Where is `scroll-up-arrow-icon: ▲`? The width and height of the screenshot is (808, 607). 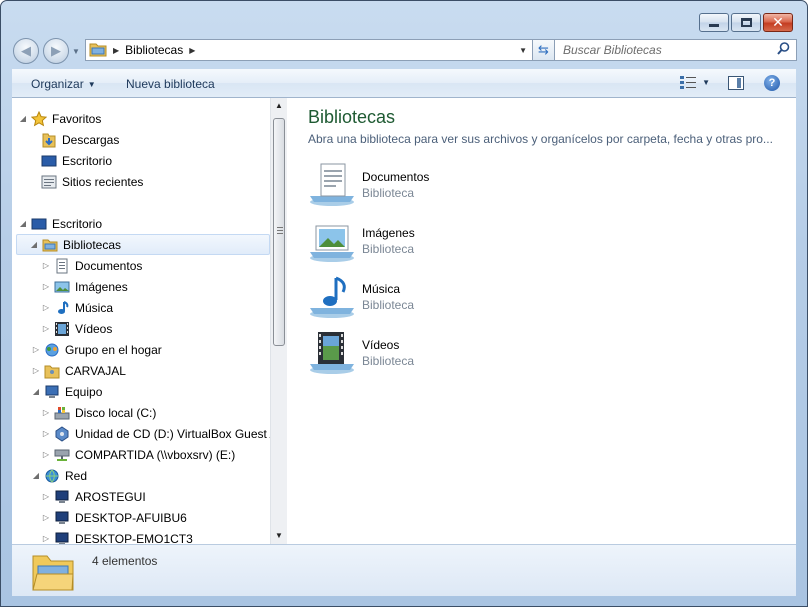 scroll-up-arrow-icon: ▲ is located at coordinates (279, 106).